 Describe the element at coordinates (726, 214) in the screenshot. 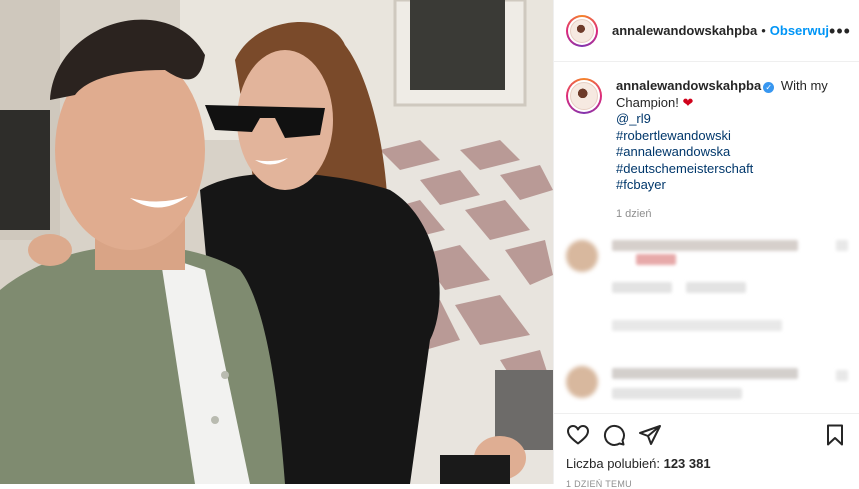

I see `caption-timestamp: 1 dzień` at that location.